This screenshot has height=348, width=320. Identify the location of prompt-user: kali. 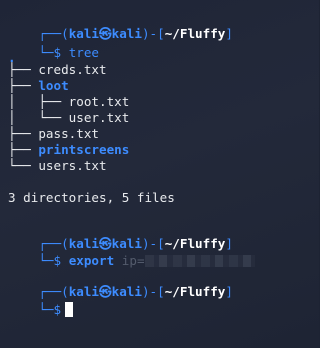
(84, 291).